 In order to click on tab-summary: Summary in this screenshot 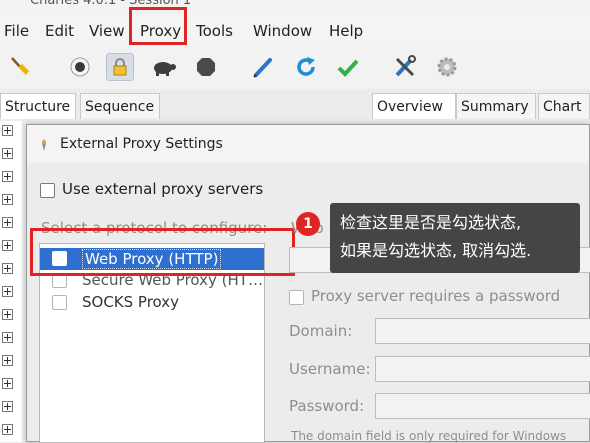, I will do `click(496, 106)`.